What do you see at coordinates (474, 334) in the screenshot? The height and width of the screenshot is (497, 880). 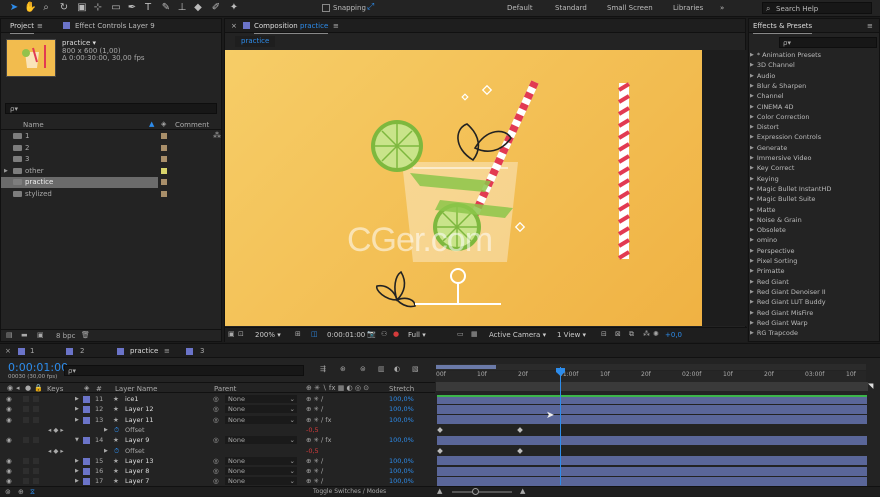 I see `transparency-grid-icon: ▦` at bounding box center [474, 334].